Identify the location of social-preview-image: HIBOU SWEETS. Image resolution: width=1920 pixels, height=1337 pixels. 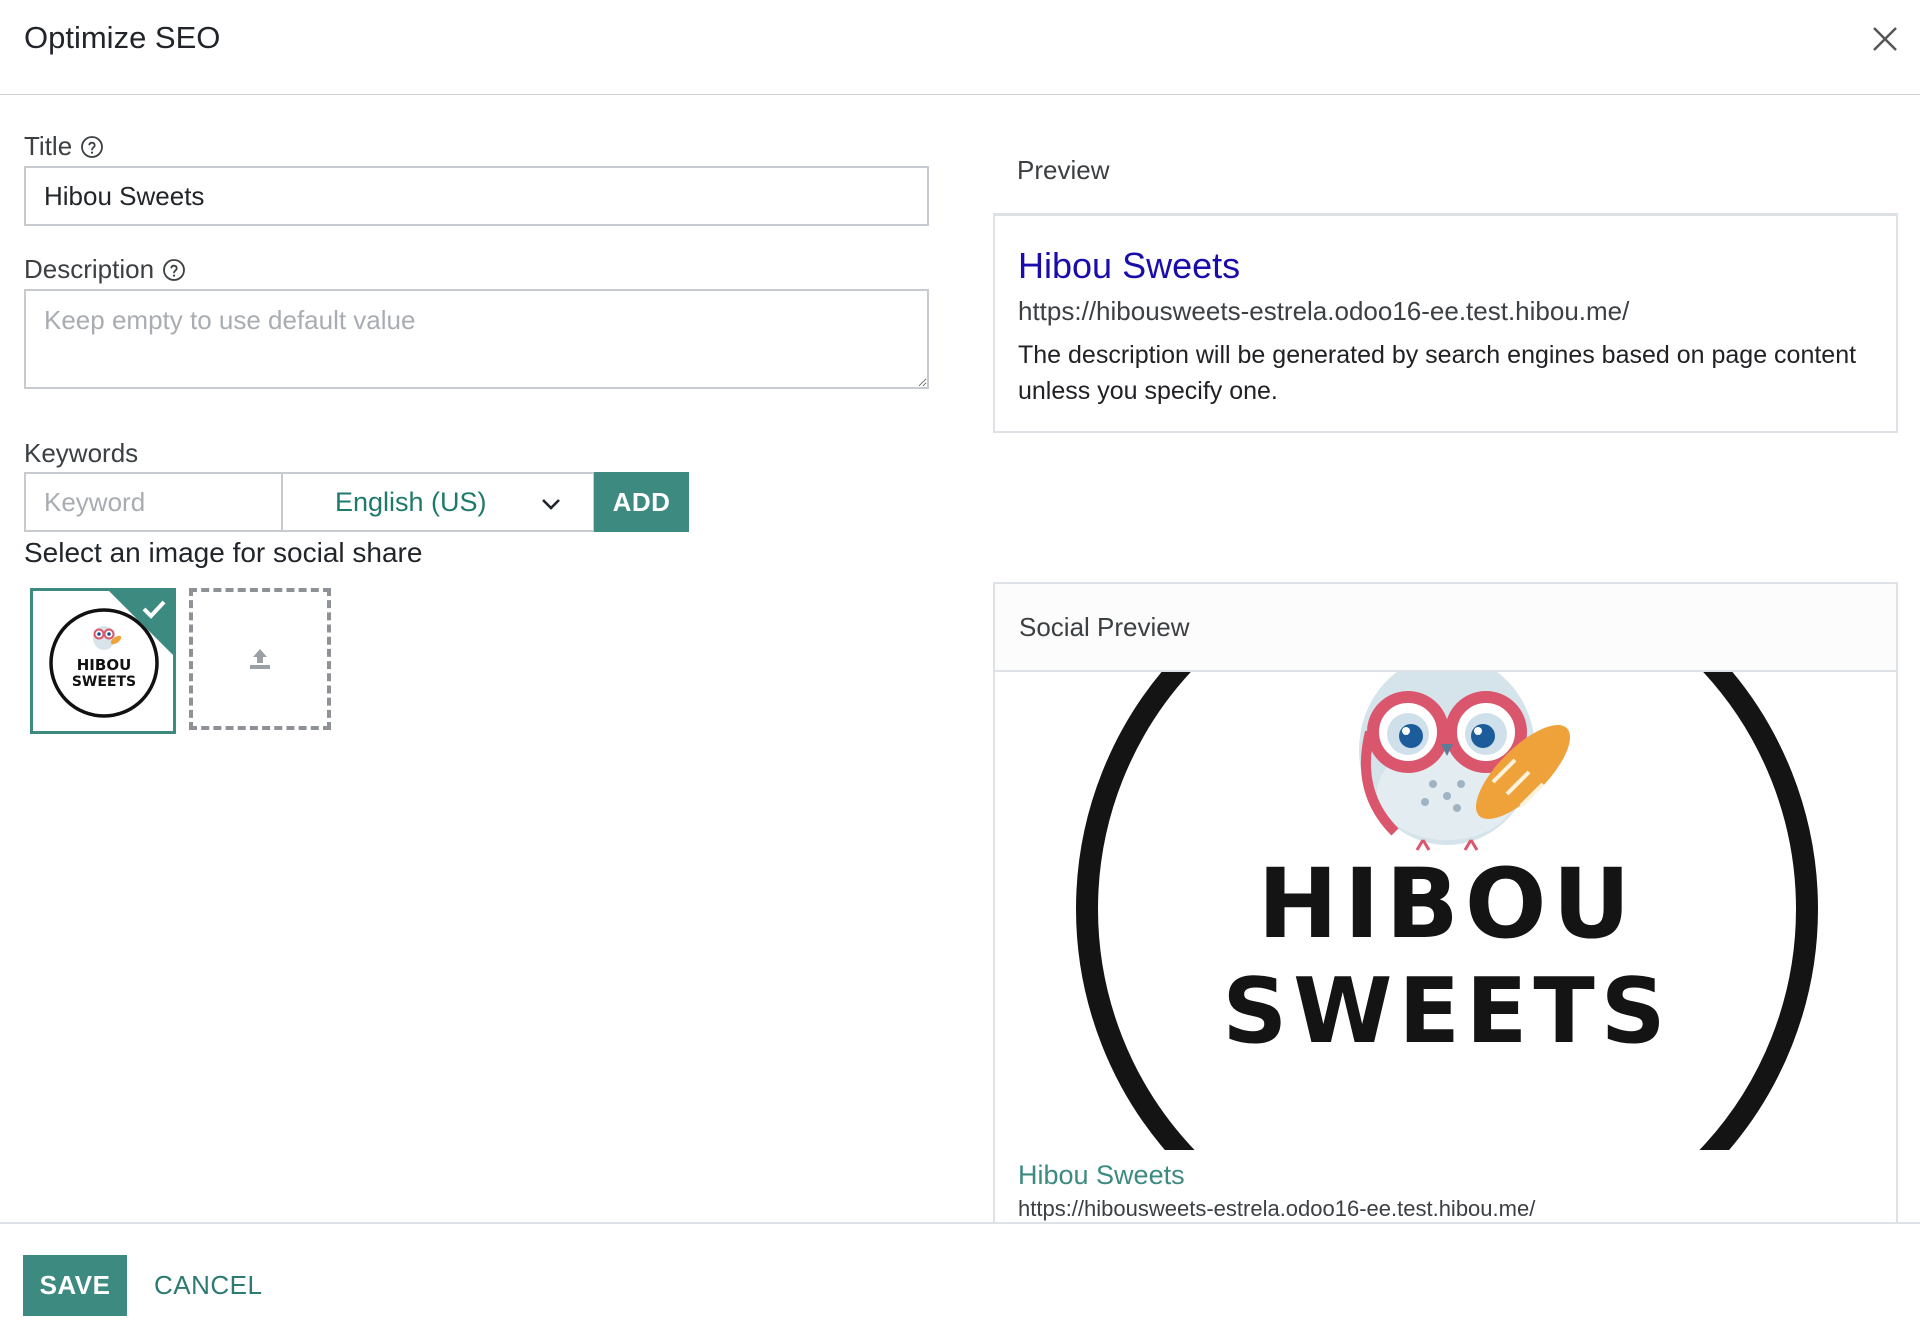
(1447, 911).